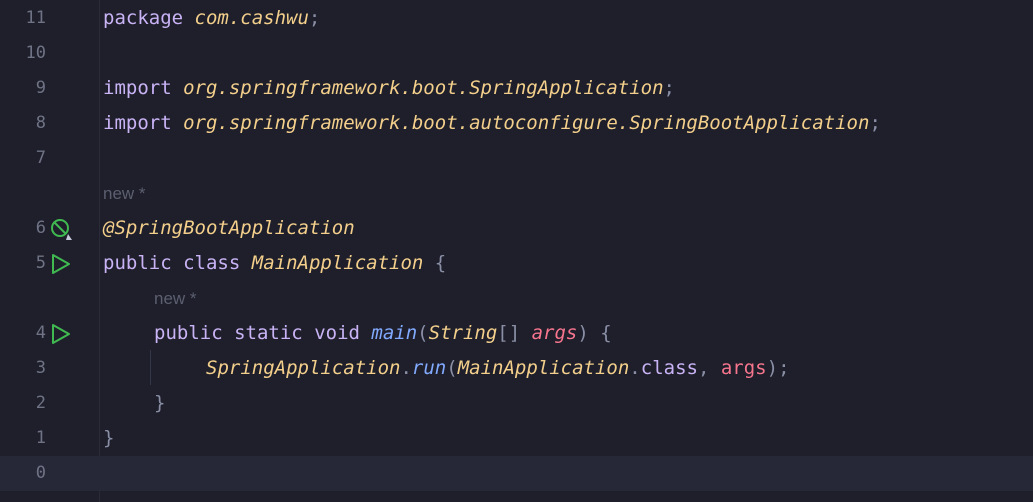  What do you see at coordinates (40, 368) in the screenshot?
I see `line-number: 3` at bounding box center [40, 368].